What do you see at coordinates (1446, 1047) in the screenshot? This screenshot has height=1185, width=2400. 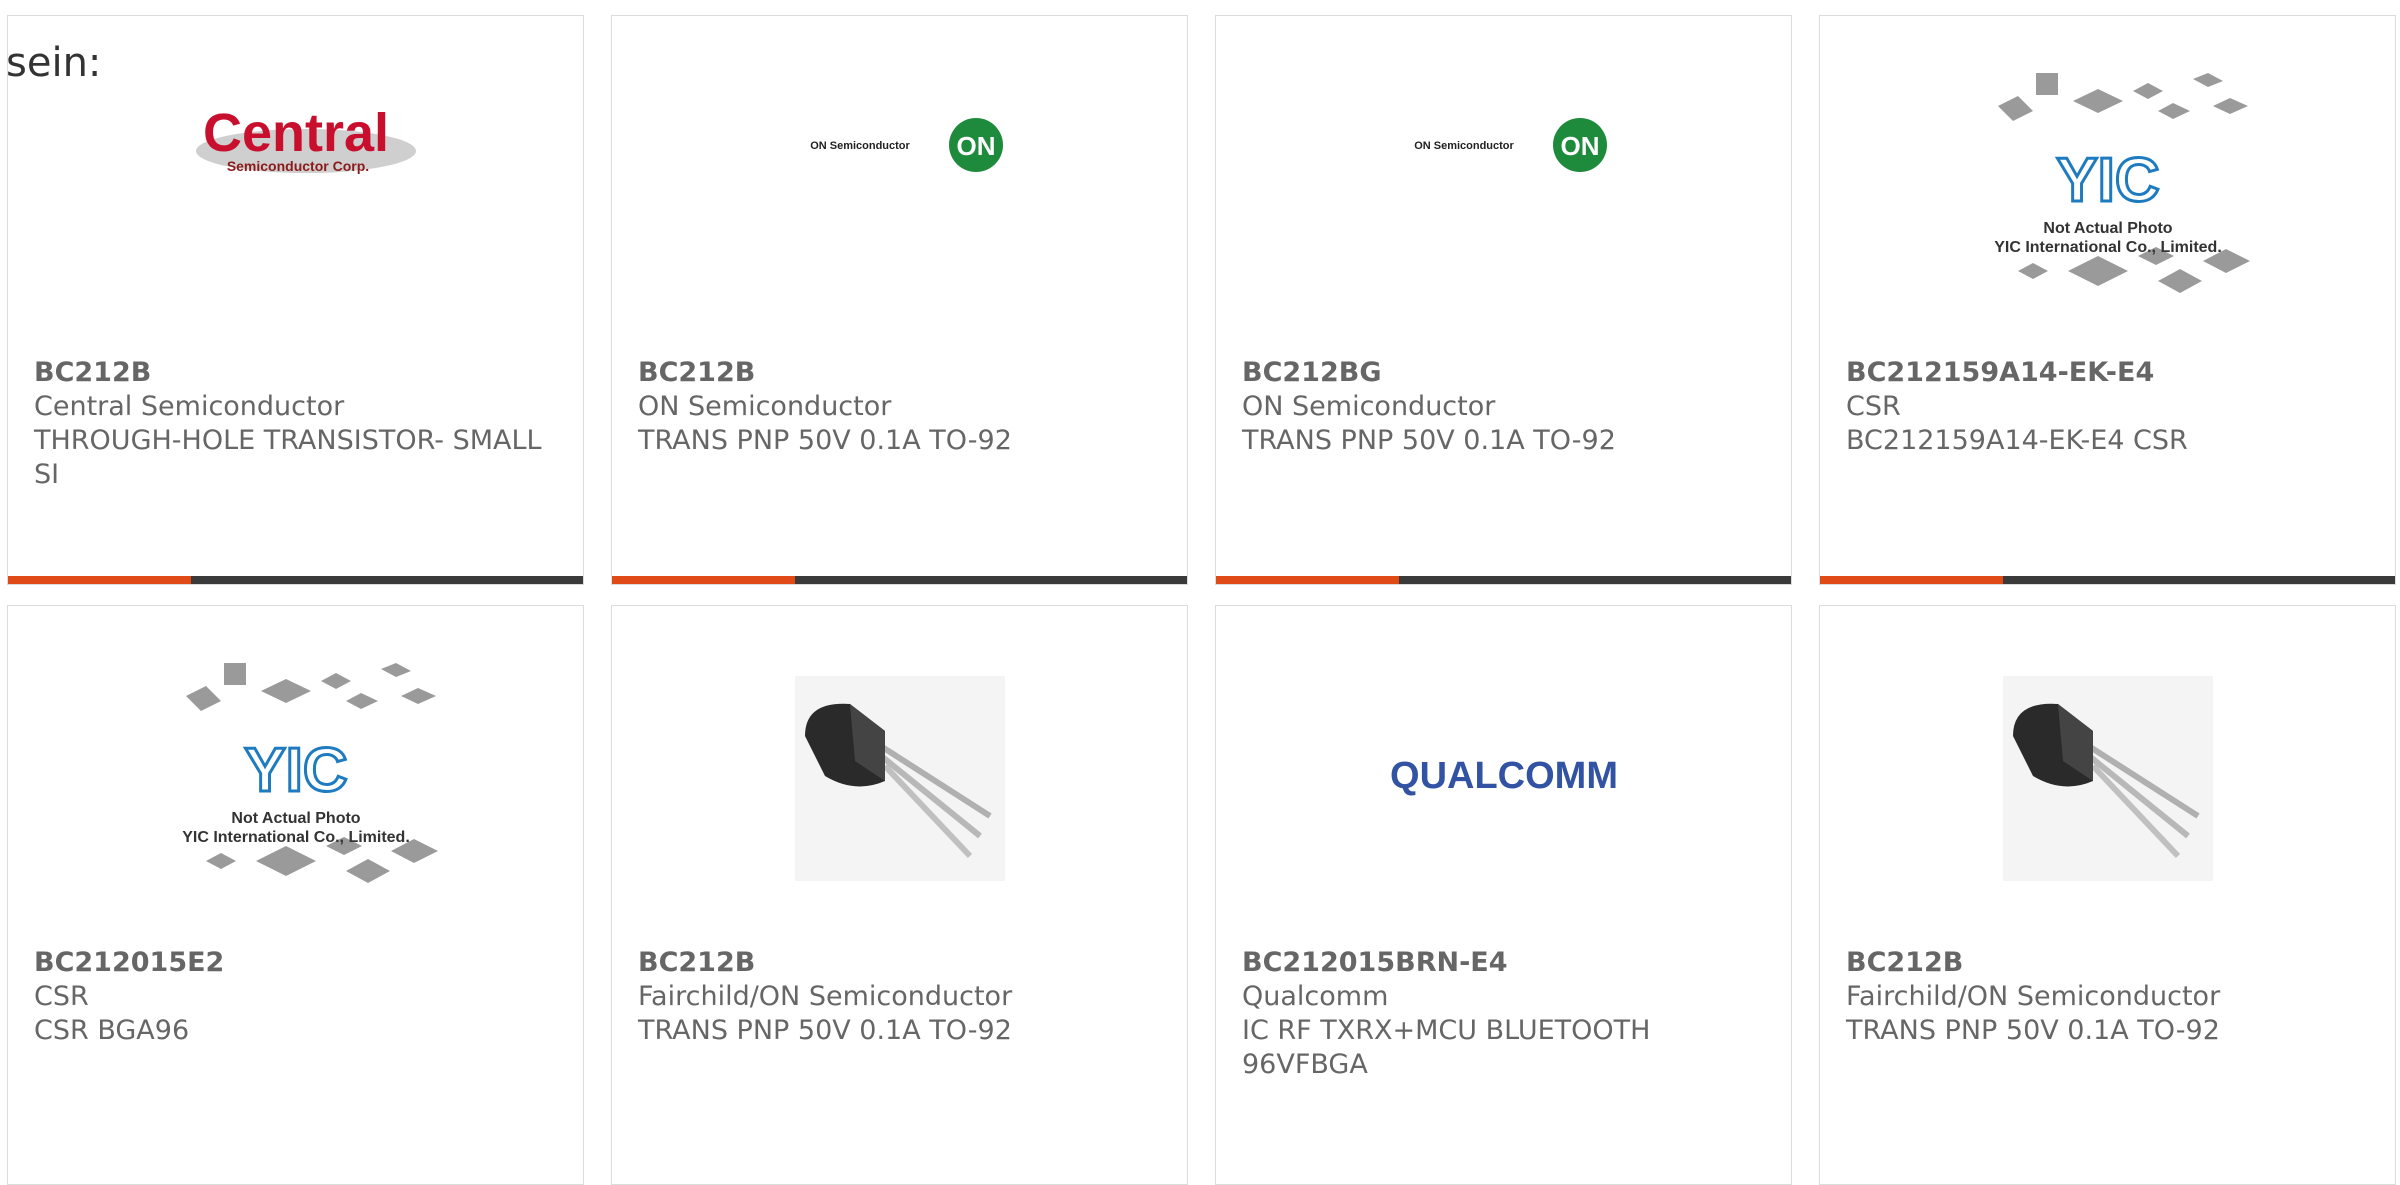 I see `description: IC RF TXRX+MCU BLUETOOTH 96VFBGA` at bounding box center [1446, 1047].